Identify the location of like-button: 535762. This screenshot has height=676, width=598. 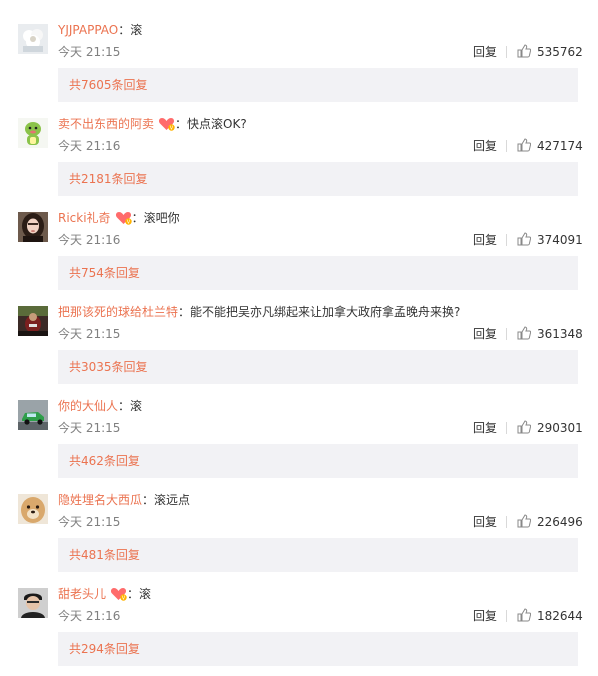
(550, 52).